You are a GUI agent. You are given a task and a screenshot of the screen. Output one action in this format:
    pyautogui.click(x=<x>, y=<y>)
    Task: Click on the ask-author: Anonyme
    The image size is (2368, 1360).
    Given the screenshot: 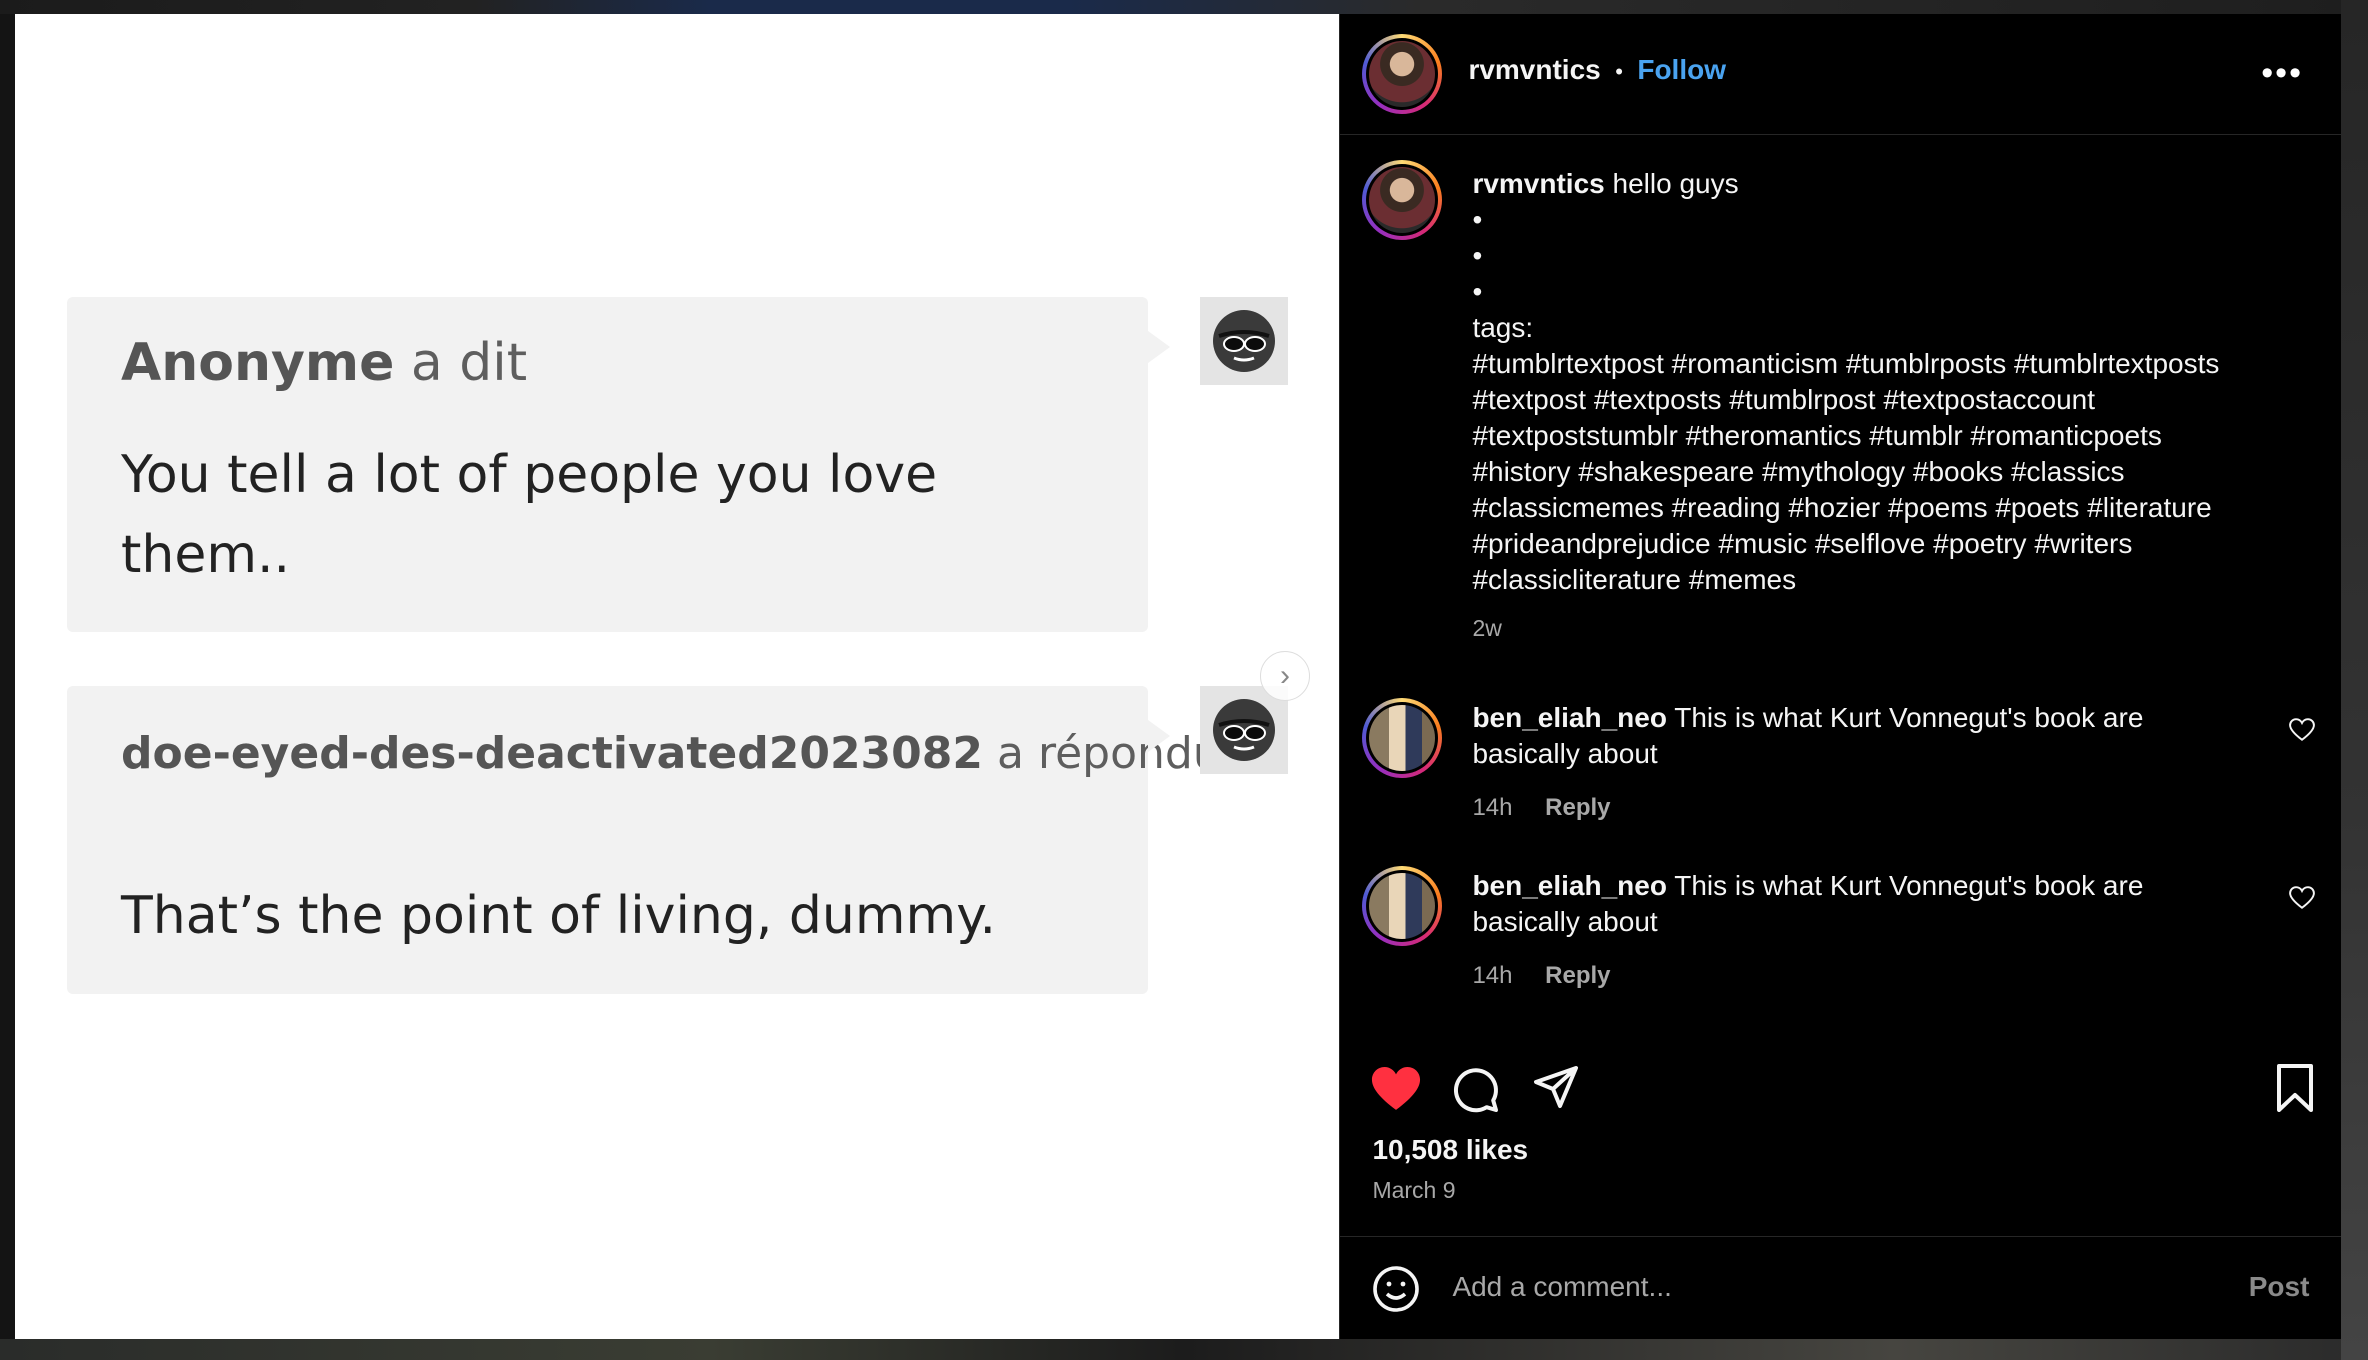 What is the action you would take?
    pyautogui.click(x=258, y=363)
    